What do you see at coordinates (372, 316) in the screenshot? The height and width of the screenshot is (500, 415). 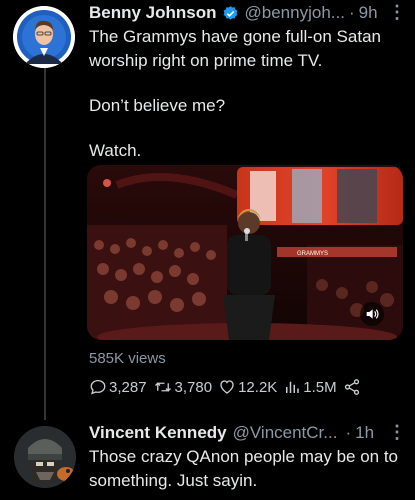 I see `volume-icon` at bounding box center [372, 316].